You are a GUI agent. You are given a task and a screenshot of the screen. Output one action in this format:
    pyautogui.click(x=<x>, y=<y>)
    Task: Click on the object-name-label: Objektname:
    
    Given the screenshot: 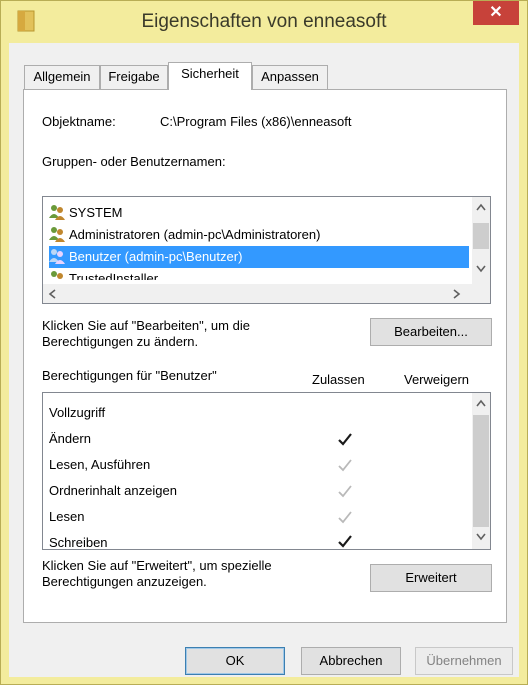 What is the action you would take?
    pyautogui.click(x=79, y=121)
    